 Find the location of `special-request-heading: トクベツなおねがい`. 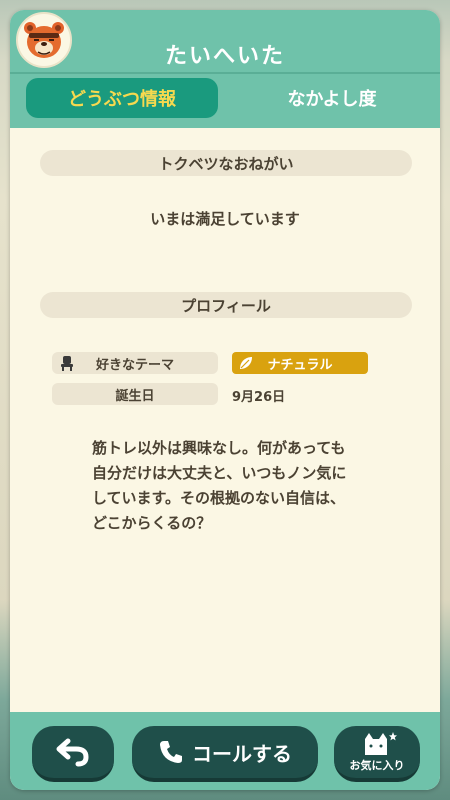

special-request-heading: トクベツなおねがい is located at coordinates (226, 163).